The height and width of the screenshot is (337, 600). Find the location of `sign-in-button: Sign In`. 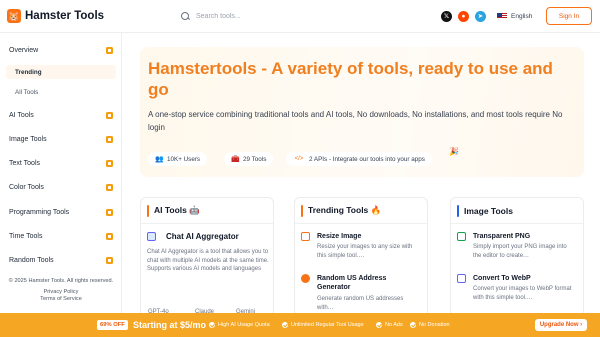

sign-in-button: Sign In is located at coordinates (569, 16).